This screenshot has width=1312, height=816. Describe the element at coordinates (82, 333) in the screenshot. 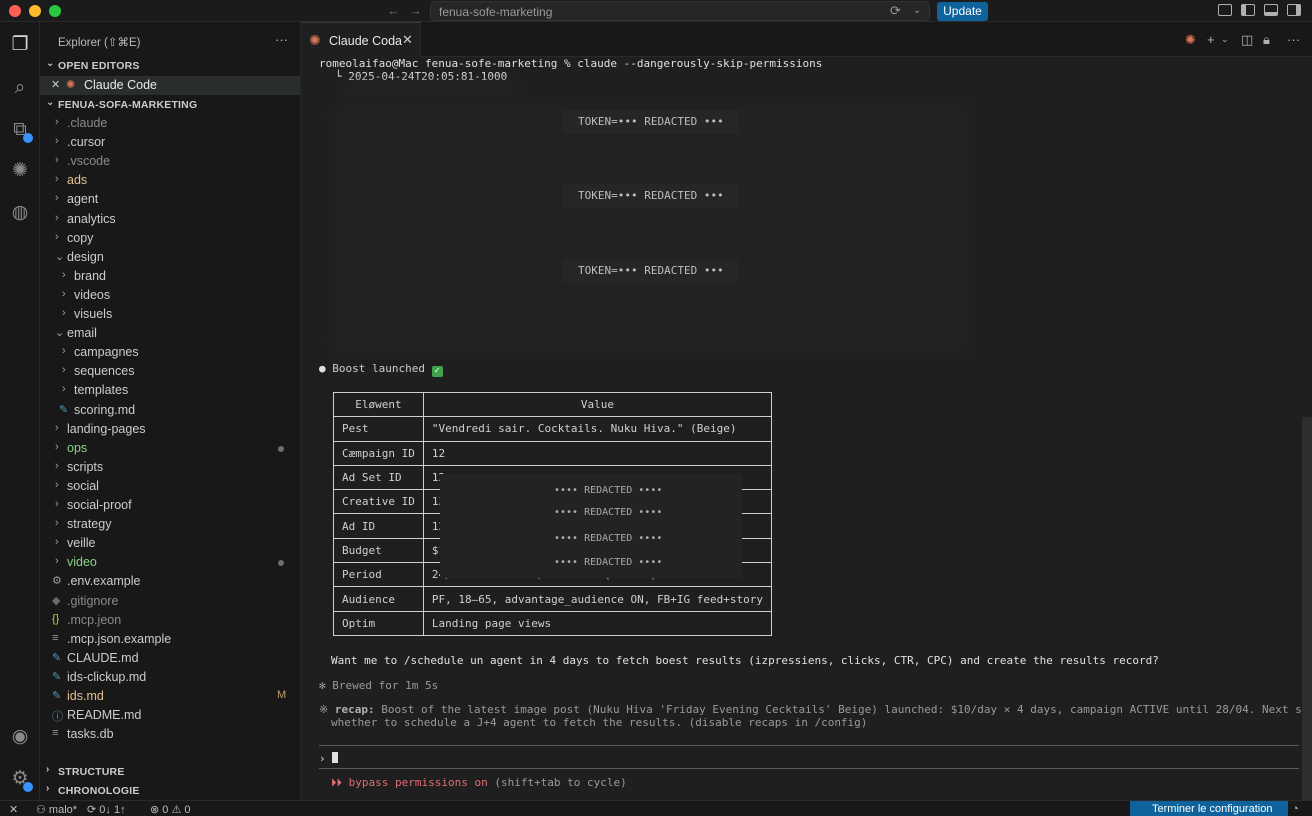

I see `tree-item-label: email` at that location.